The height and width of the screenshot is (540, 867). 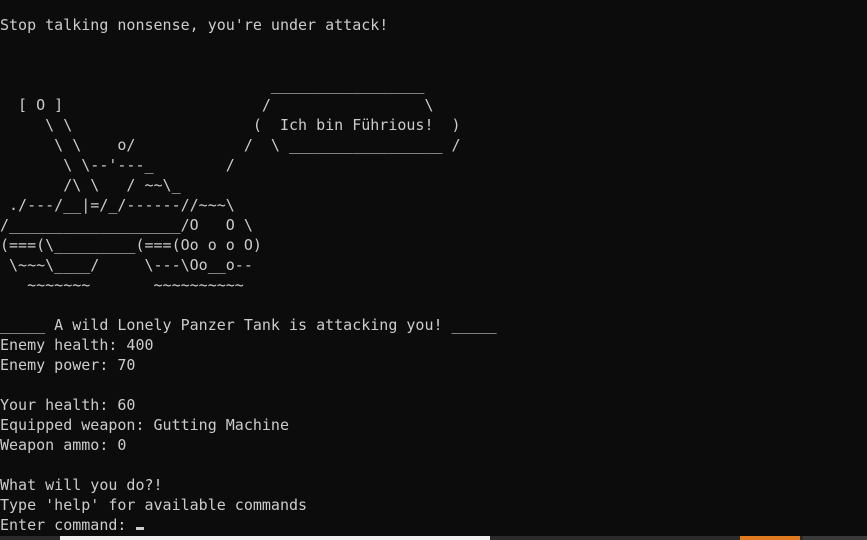 What do you see at coordinates (154, 505) in the screenshot?
I see `help-hint: Type 'help' for available commands` at bounding box center [154, 505].